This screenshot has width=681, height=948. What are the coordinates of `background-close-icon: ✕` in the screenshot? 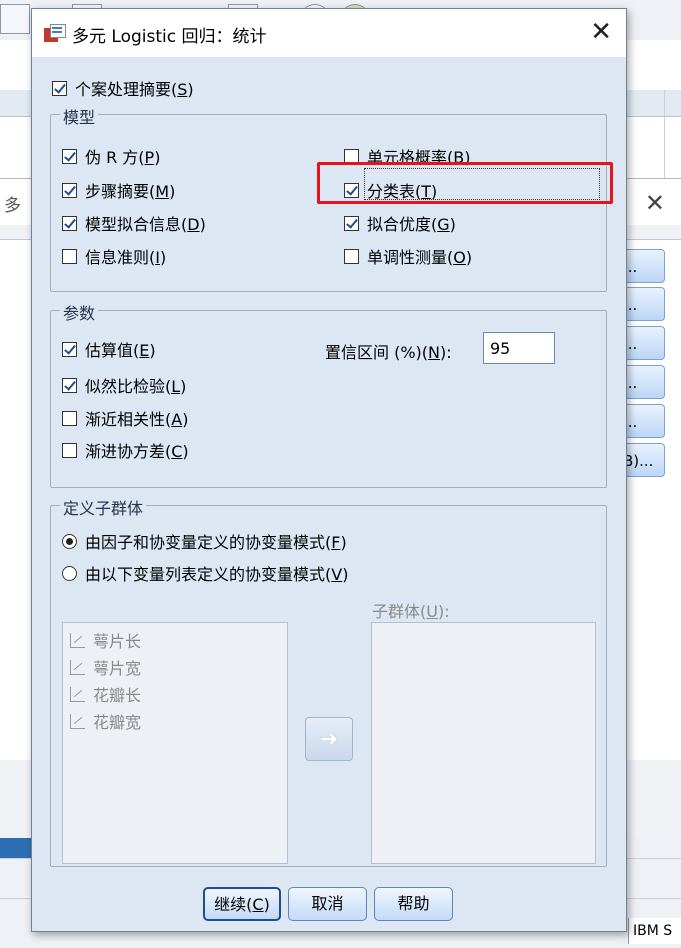 It's located at (655, 203).